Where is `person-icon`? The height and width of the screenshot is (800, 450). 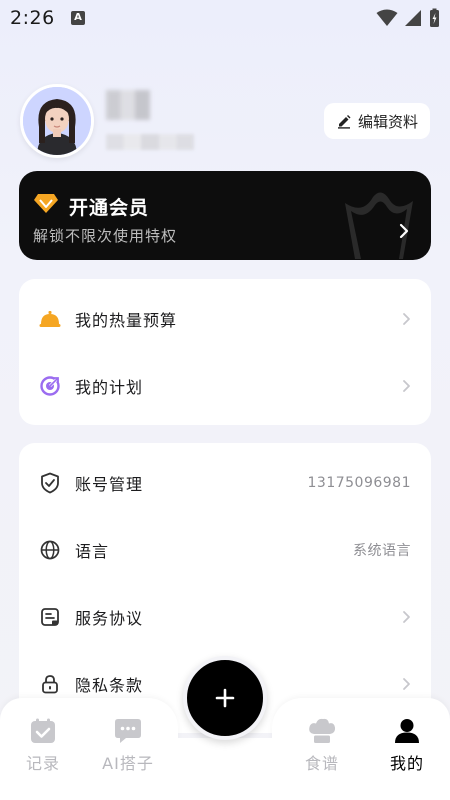
person-icon is located at coordinates (407, 731).